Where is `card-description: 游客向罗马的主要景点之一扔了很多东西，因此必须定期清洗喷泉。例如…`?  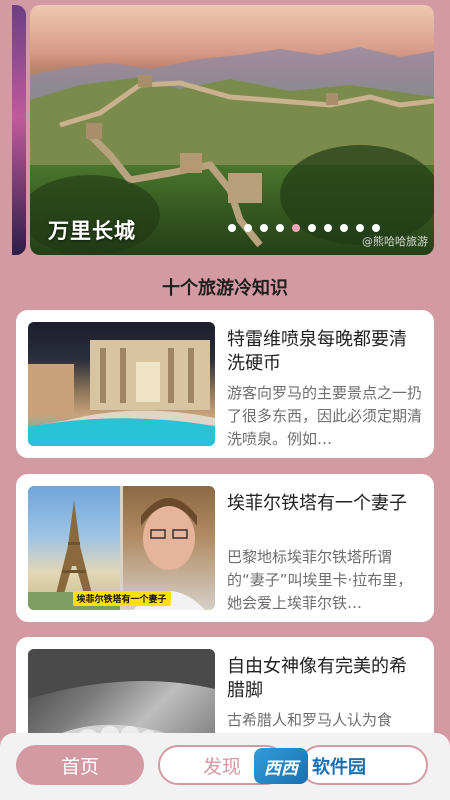
card-description: 游客向罗马的主要景点之一扔了很多东西，因此必须定期清洗喷泉。例如… is located at coordinates (325, 416).